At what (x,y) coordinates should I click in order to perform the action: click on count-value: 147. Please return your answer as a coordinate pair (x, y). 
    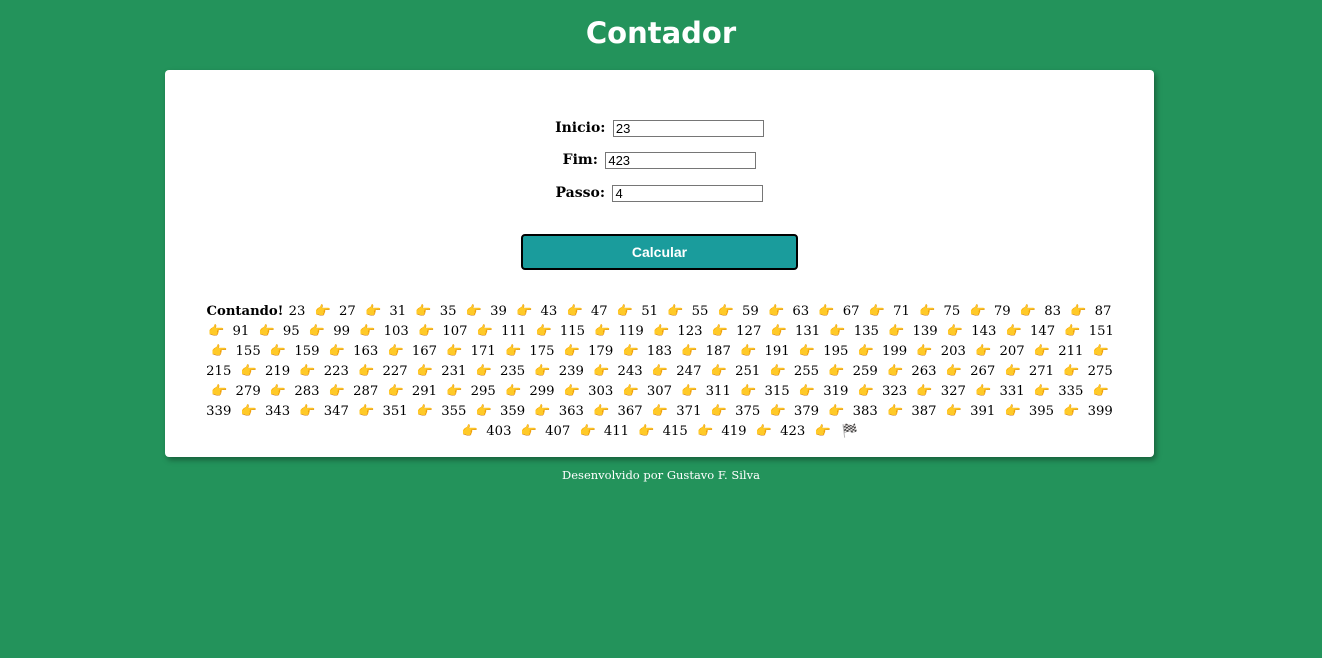
    Looking at the image, I should click on (1043, 331).